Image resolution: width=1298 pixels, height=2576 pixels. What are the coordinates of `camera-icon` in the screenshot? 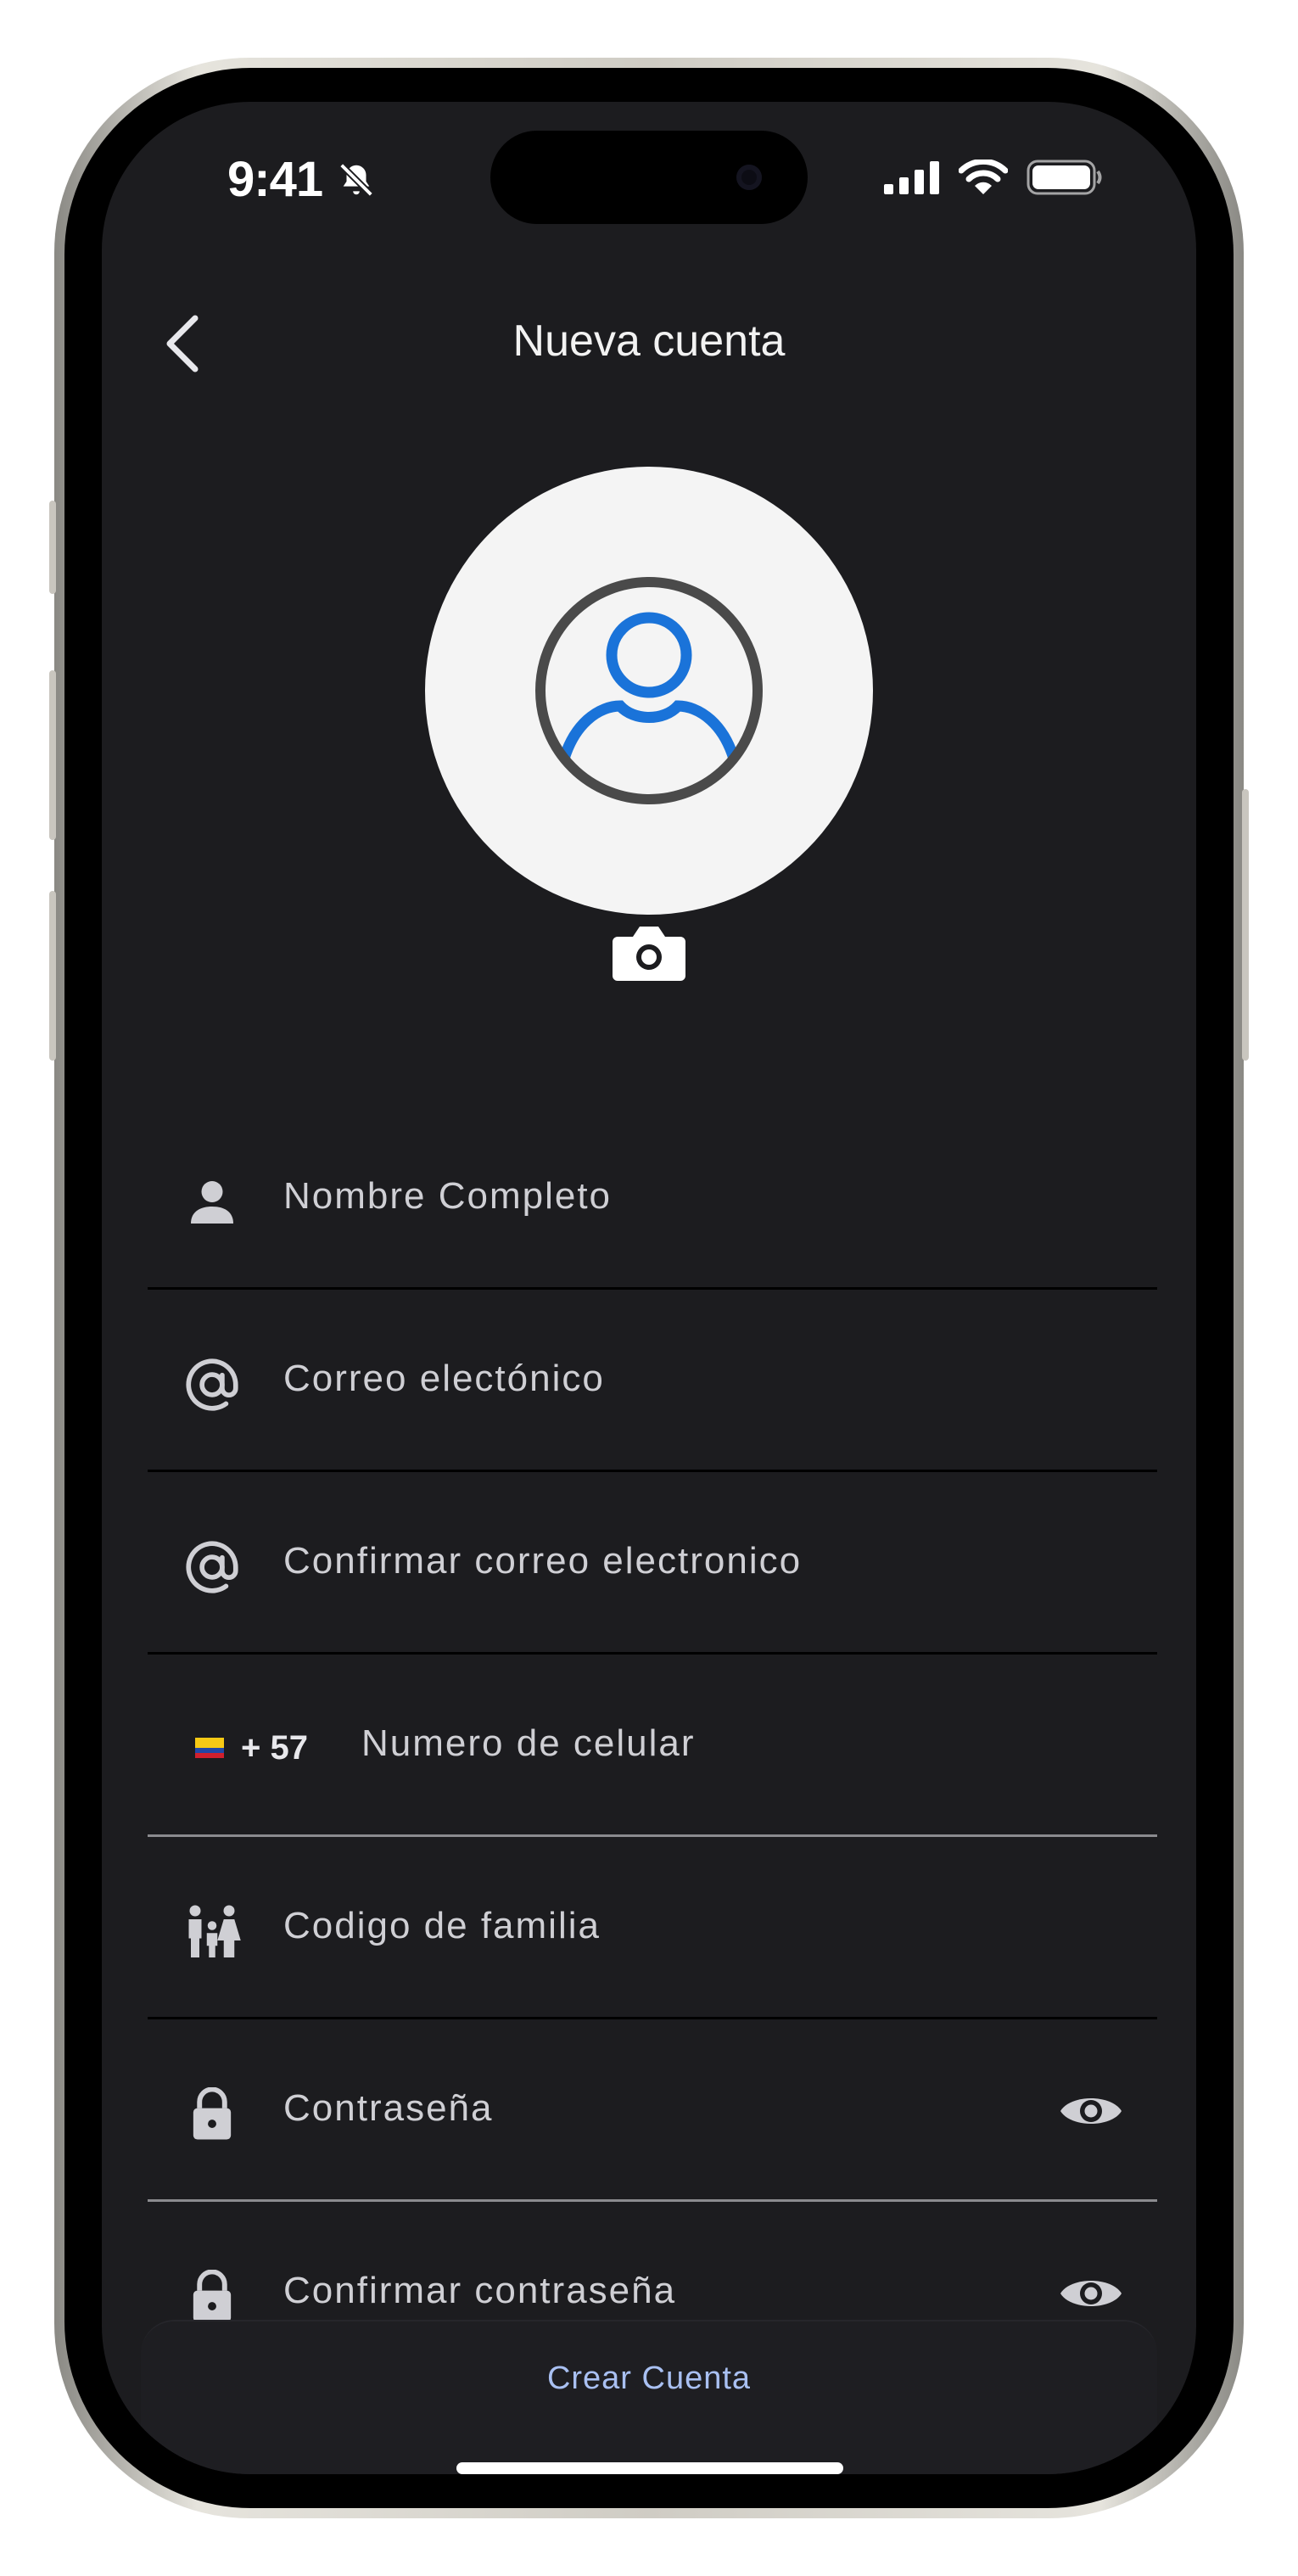 It's located at (649, 952).